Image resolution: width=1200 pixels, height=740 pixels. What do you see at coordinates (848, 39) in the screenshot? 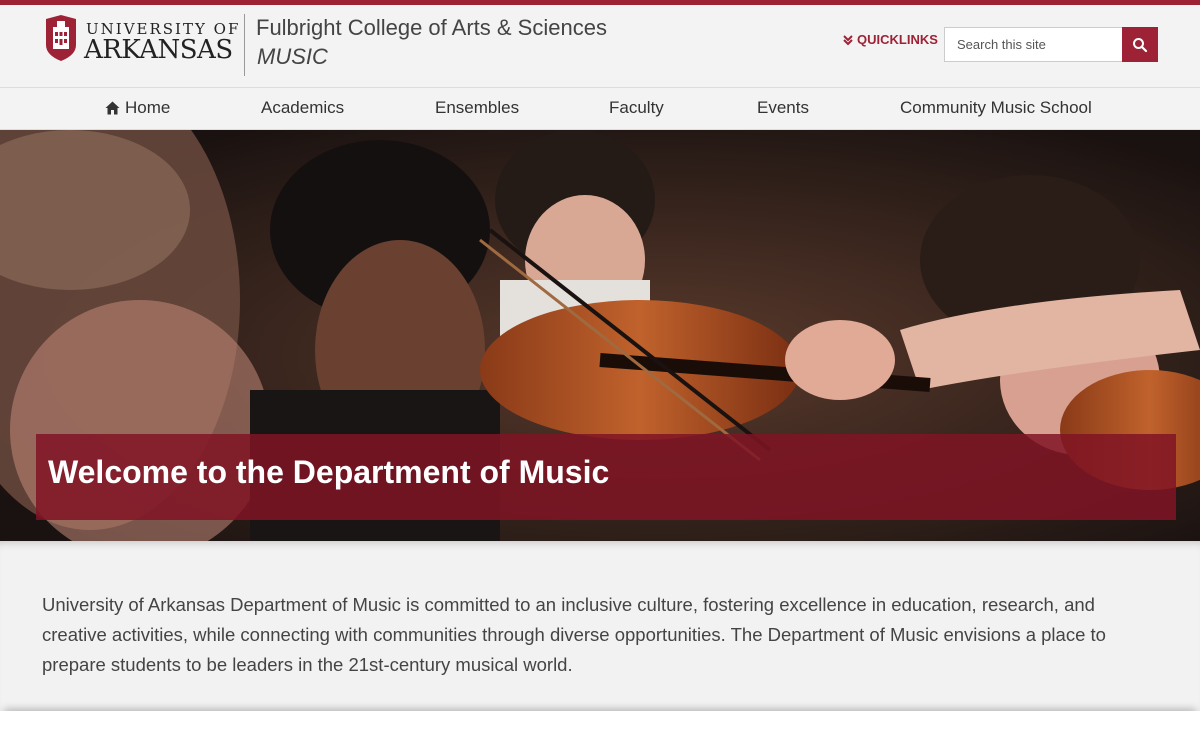
I see `double-chevron-down-icon` at bounding box center [848, 39].